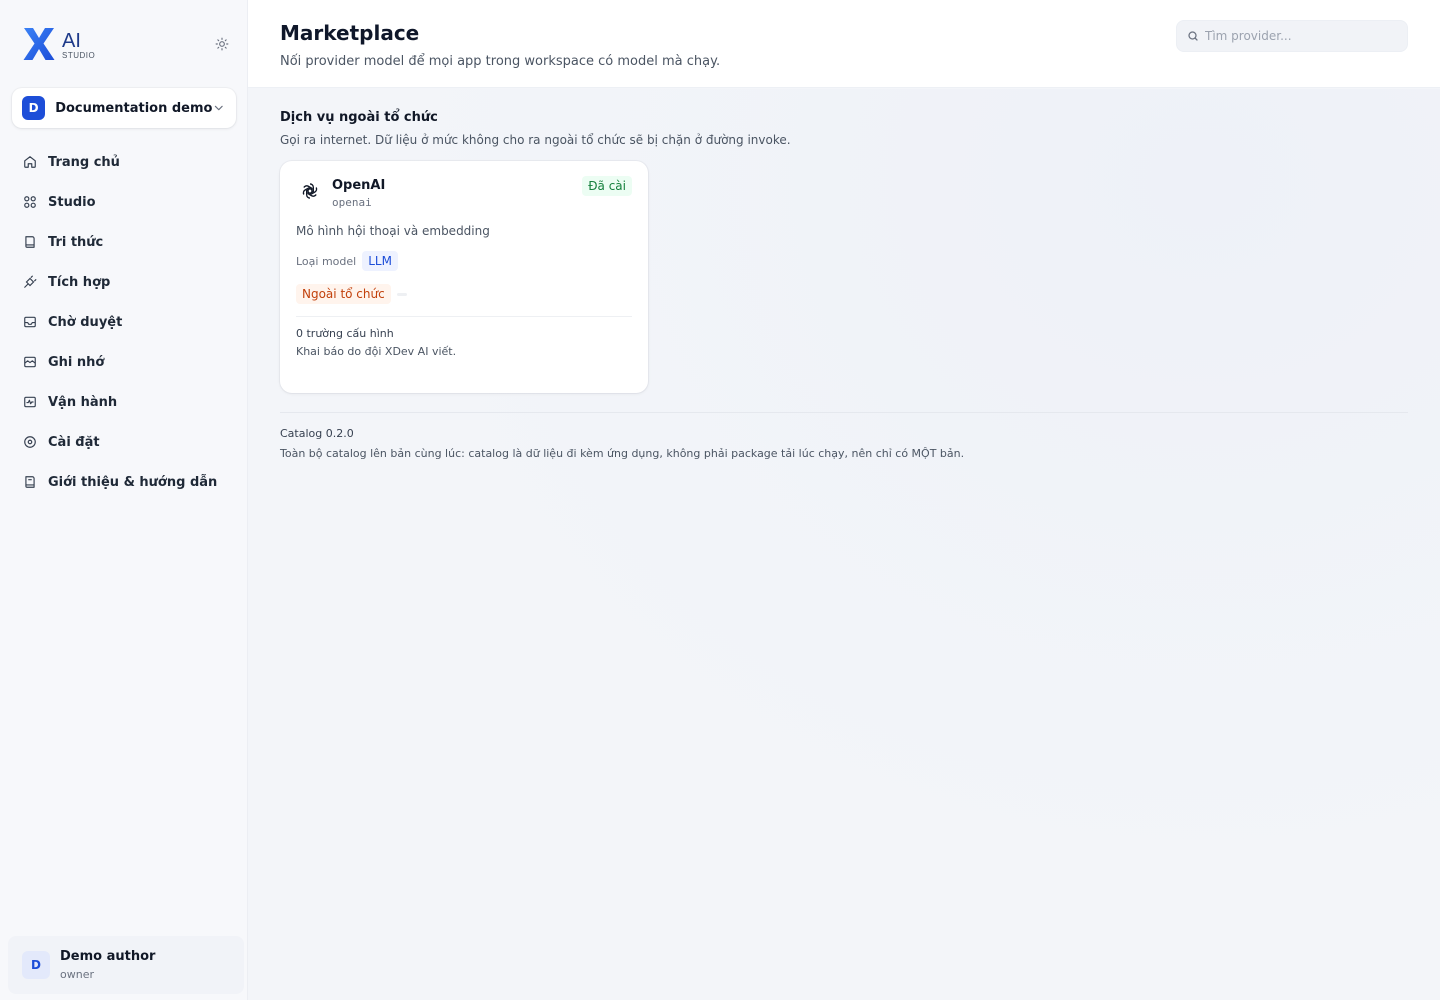 The height and width of the screenshot is (1000, 1440). I want to click on sidebar-item-label: Studio, so click(72, 202).